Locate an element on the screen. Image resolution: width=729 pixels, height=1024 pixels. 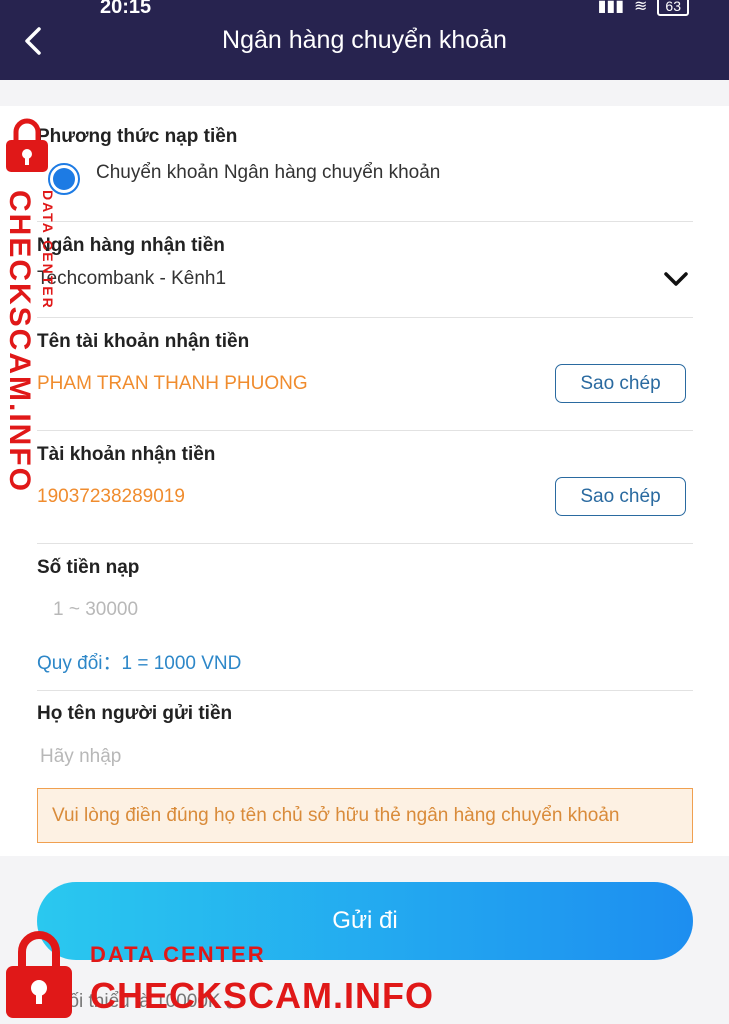
amount-label: Số tiền nạp is located at coordinates (88, 567).